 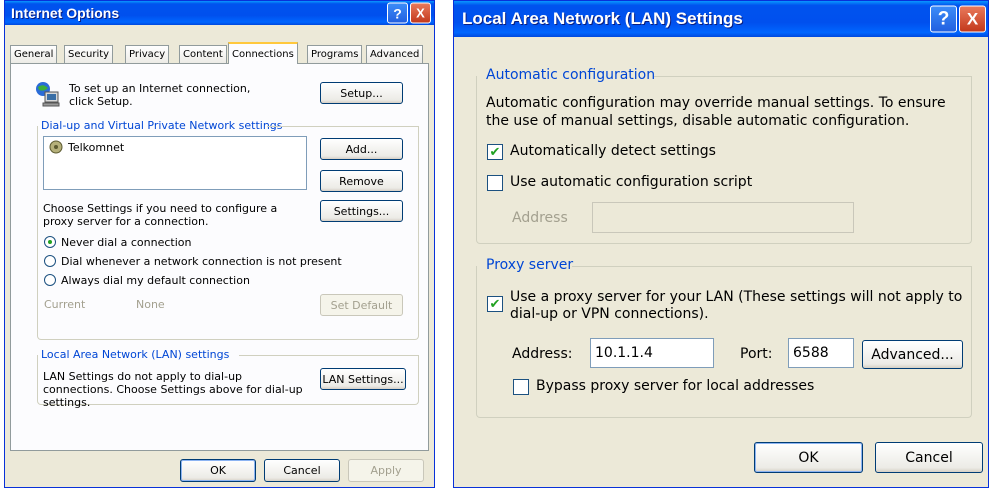 I want to click on auto-script-label: Use automatic configuration script, so click(x=631, y=182).